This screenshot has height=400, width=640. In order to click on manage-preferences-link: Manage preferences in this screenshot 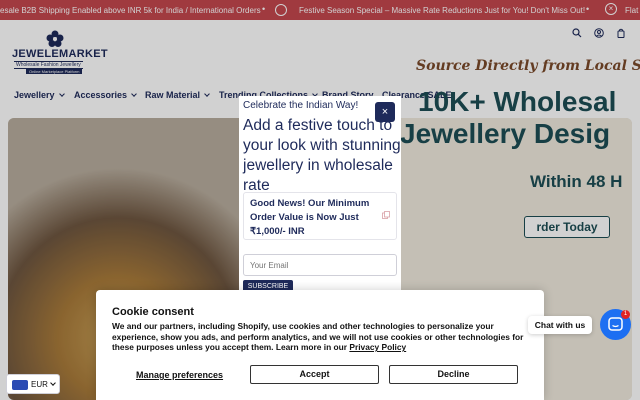, I will do `click(179, 375)`.